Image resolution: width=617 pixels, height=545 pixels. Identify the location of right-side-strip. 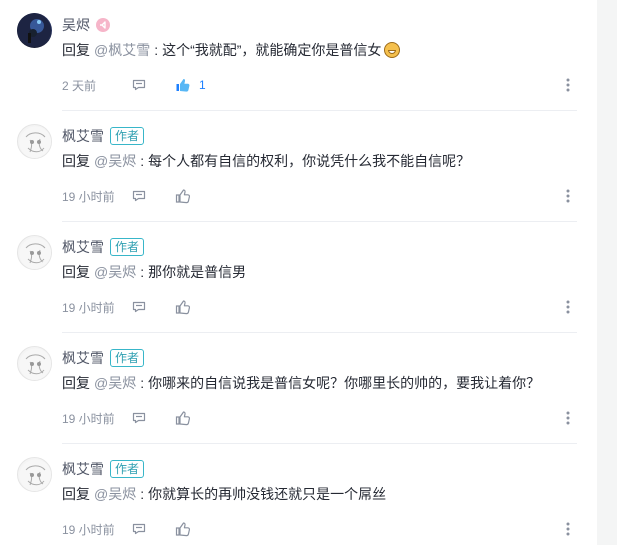
(607, 272).